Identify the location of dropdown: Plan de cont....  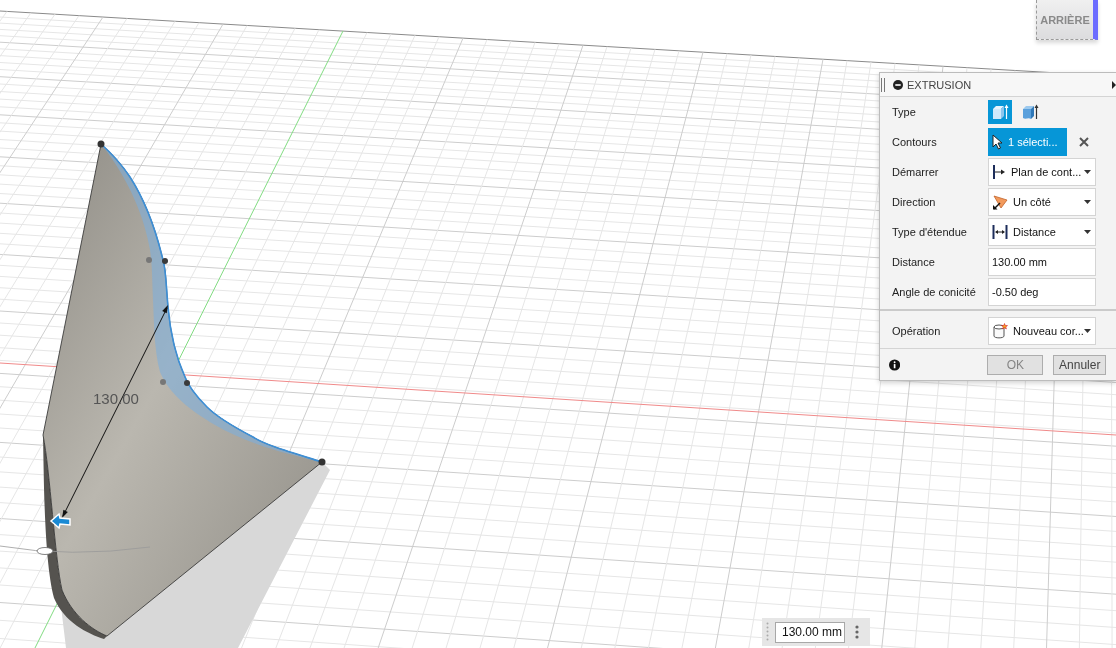
(1042, 172).